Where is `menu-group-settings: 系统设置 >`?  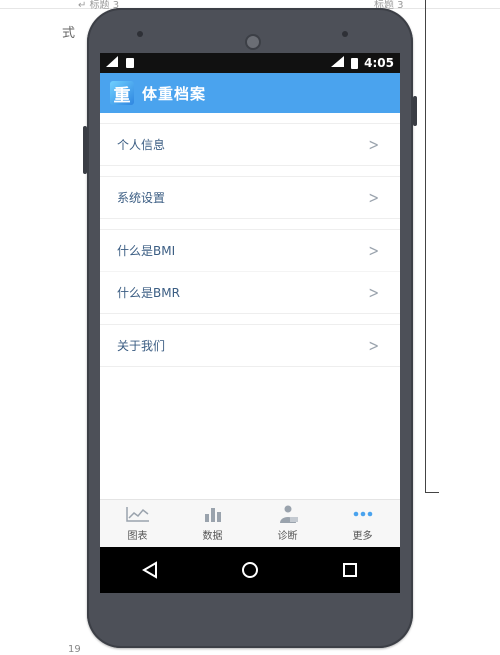 menu-group-settings: 系统设置 > is located at coordinates (250, 197).